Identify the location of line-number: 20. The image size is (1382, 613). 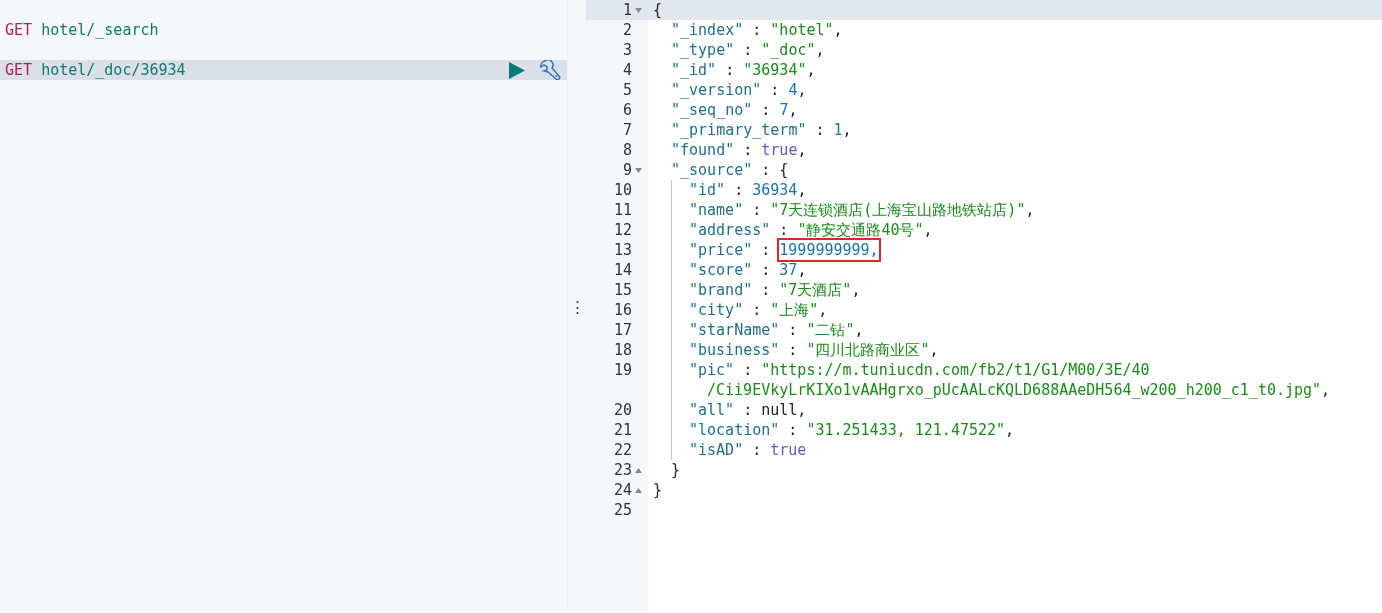
(622, 410).